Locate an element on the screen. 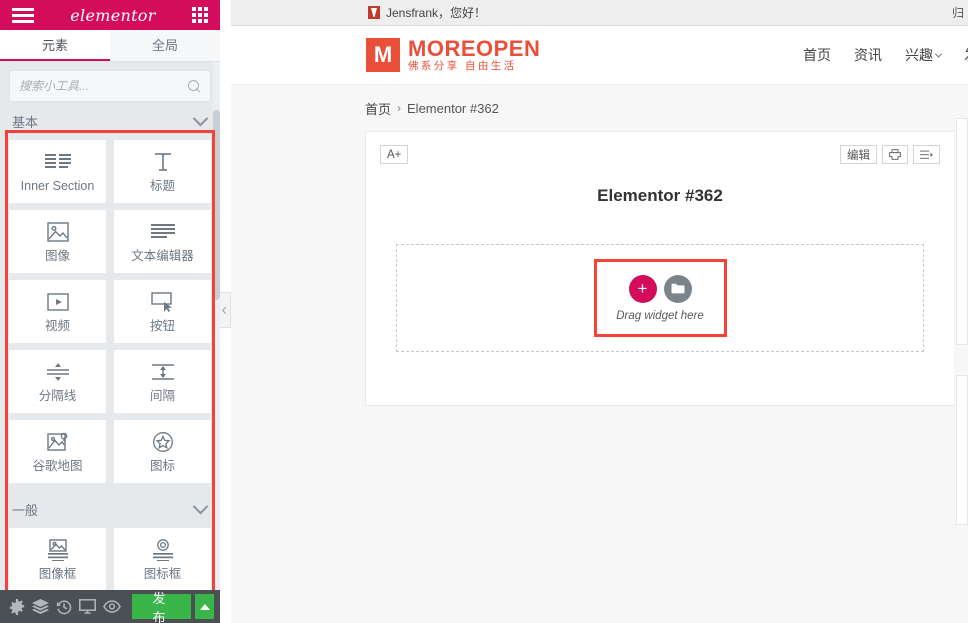 The height and width of the screenshot is (623, 968). widget-cell: 视频 is located at coordinates (59, 315).